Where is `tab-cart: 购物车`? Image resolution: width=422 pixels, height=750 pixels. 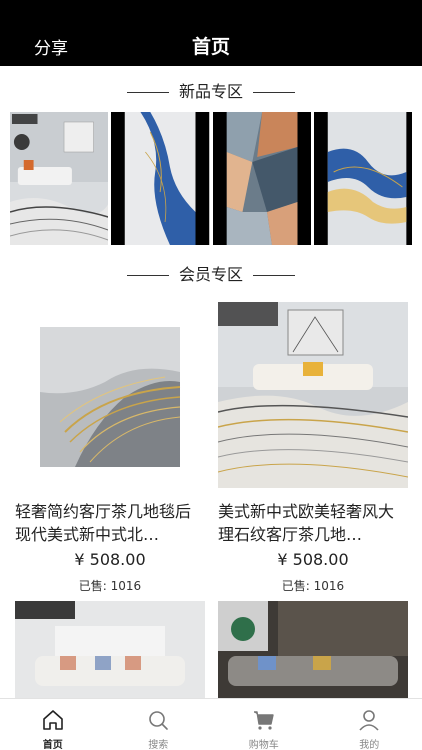 tab-cart: 购物车 is located at coordinates (264, 724).